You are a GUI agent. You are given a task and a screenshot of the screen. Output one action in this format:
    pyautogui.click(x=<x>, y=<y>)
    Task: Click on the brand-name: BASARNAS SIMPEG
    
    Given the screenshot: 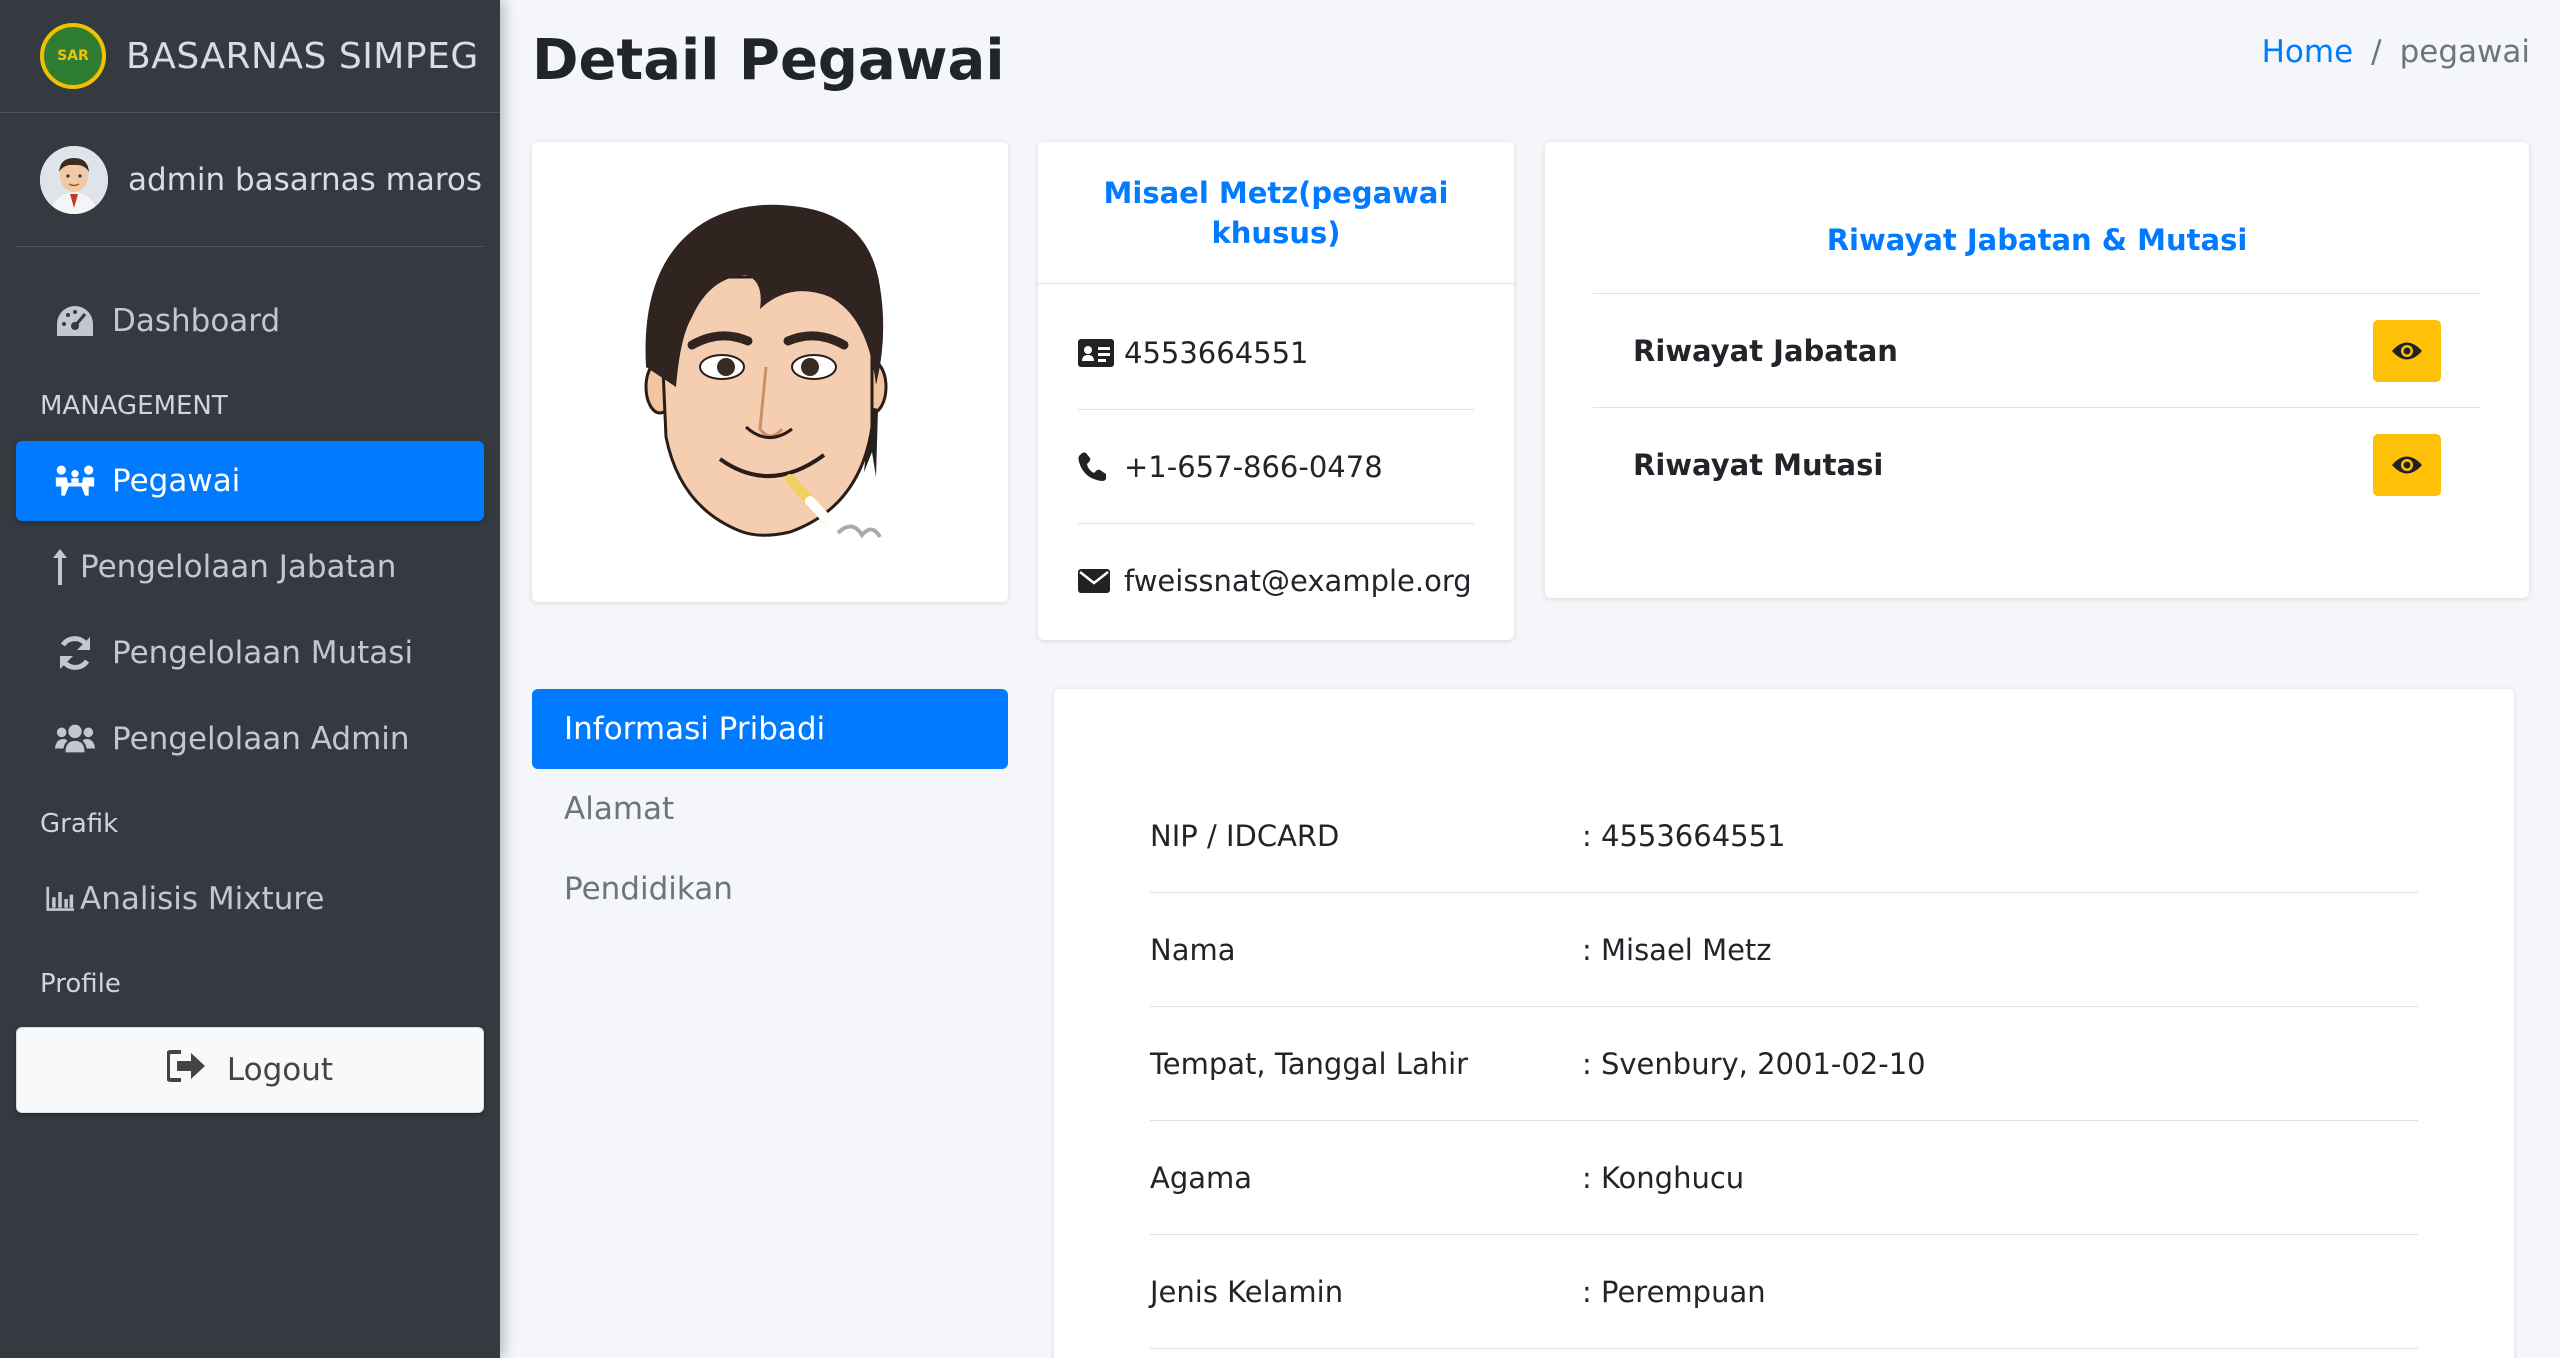 What is the action you would take?
    pyautogui.click(x=302, y=56)
    